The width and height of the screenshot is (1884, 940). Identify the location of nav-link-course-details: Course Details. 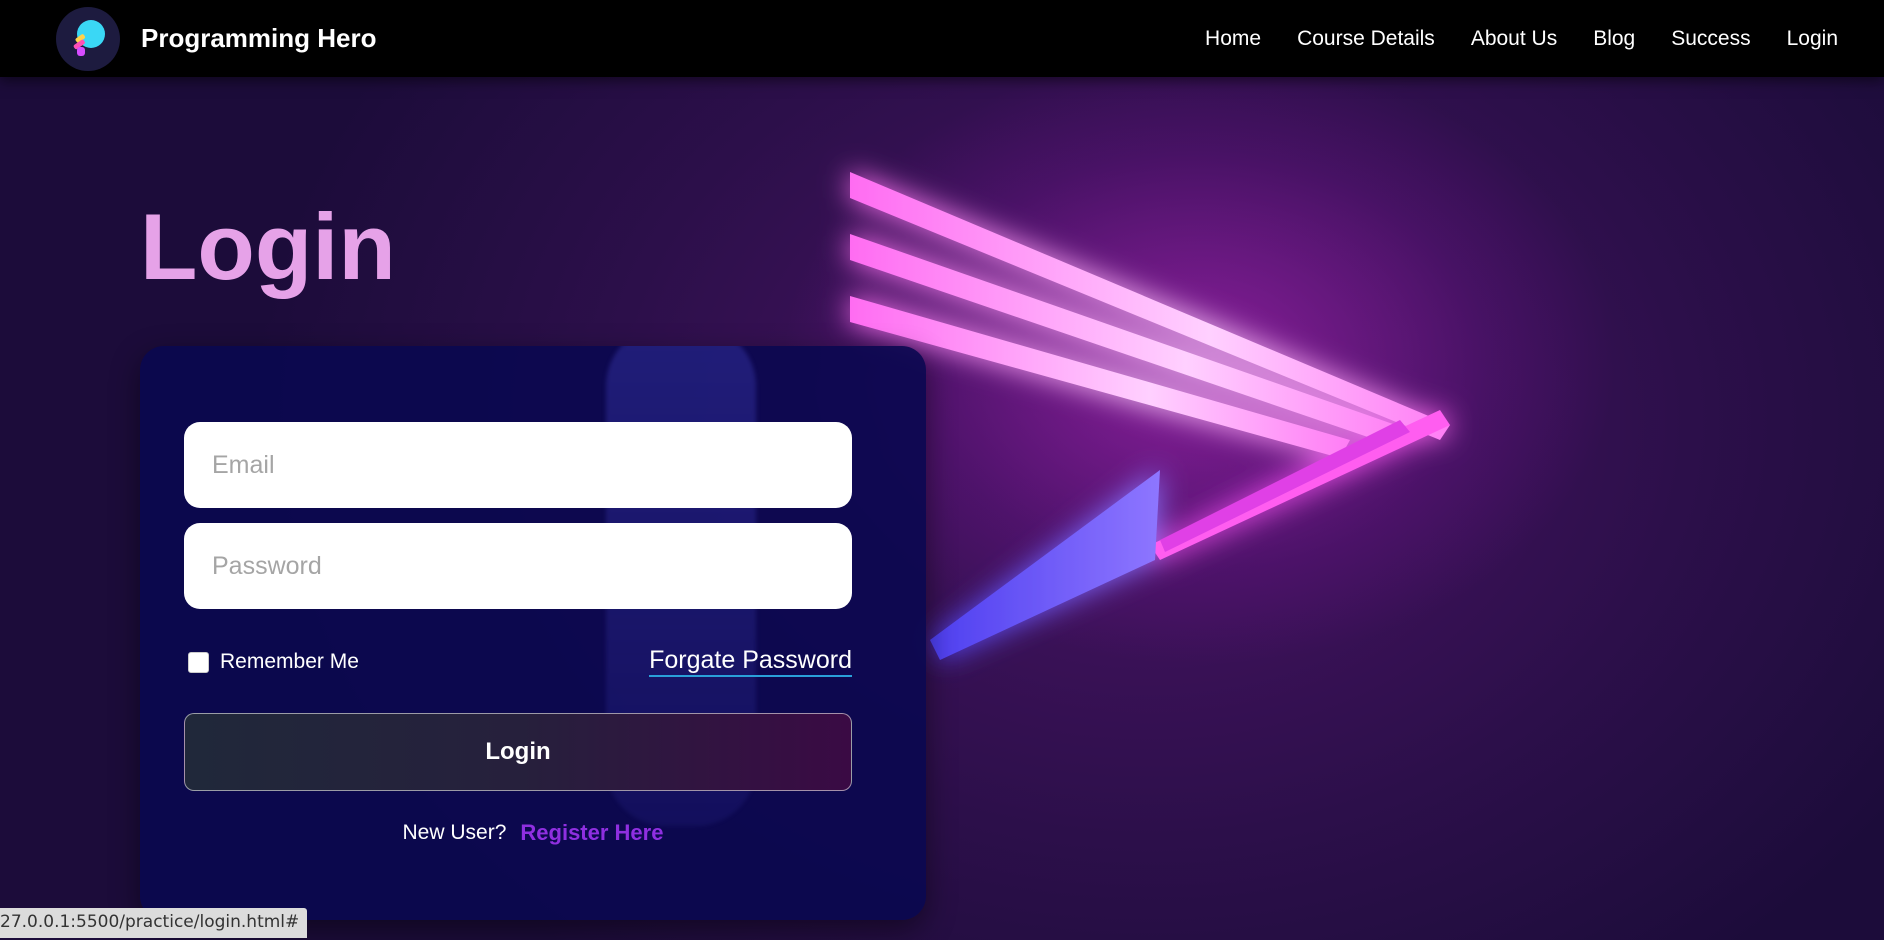
(1366, 39).